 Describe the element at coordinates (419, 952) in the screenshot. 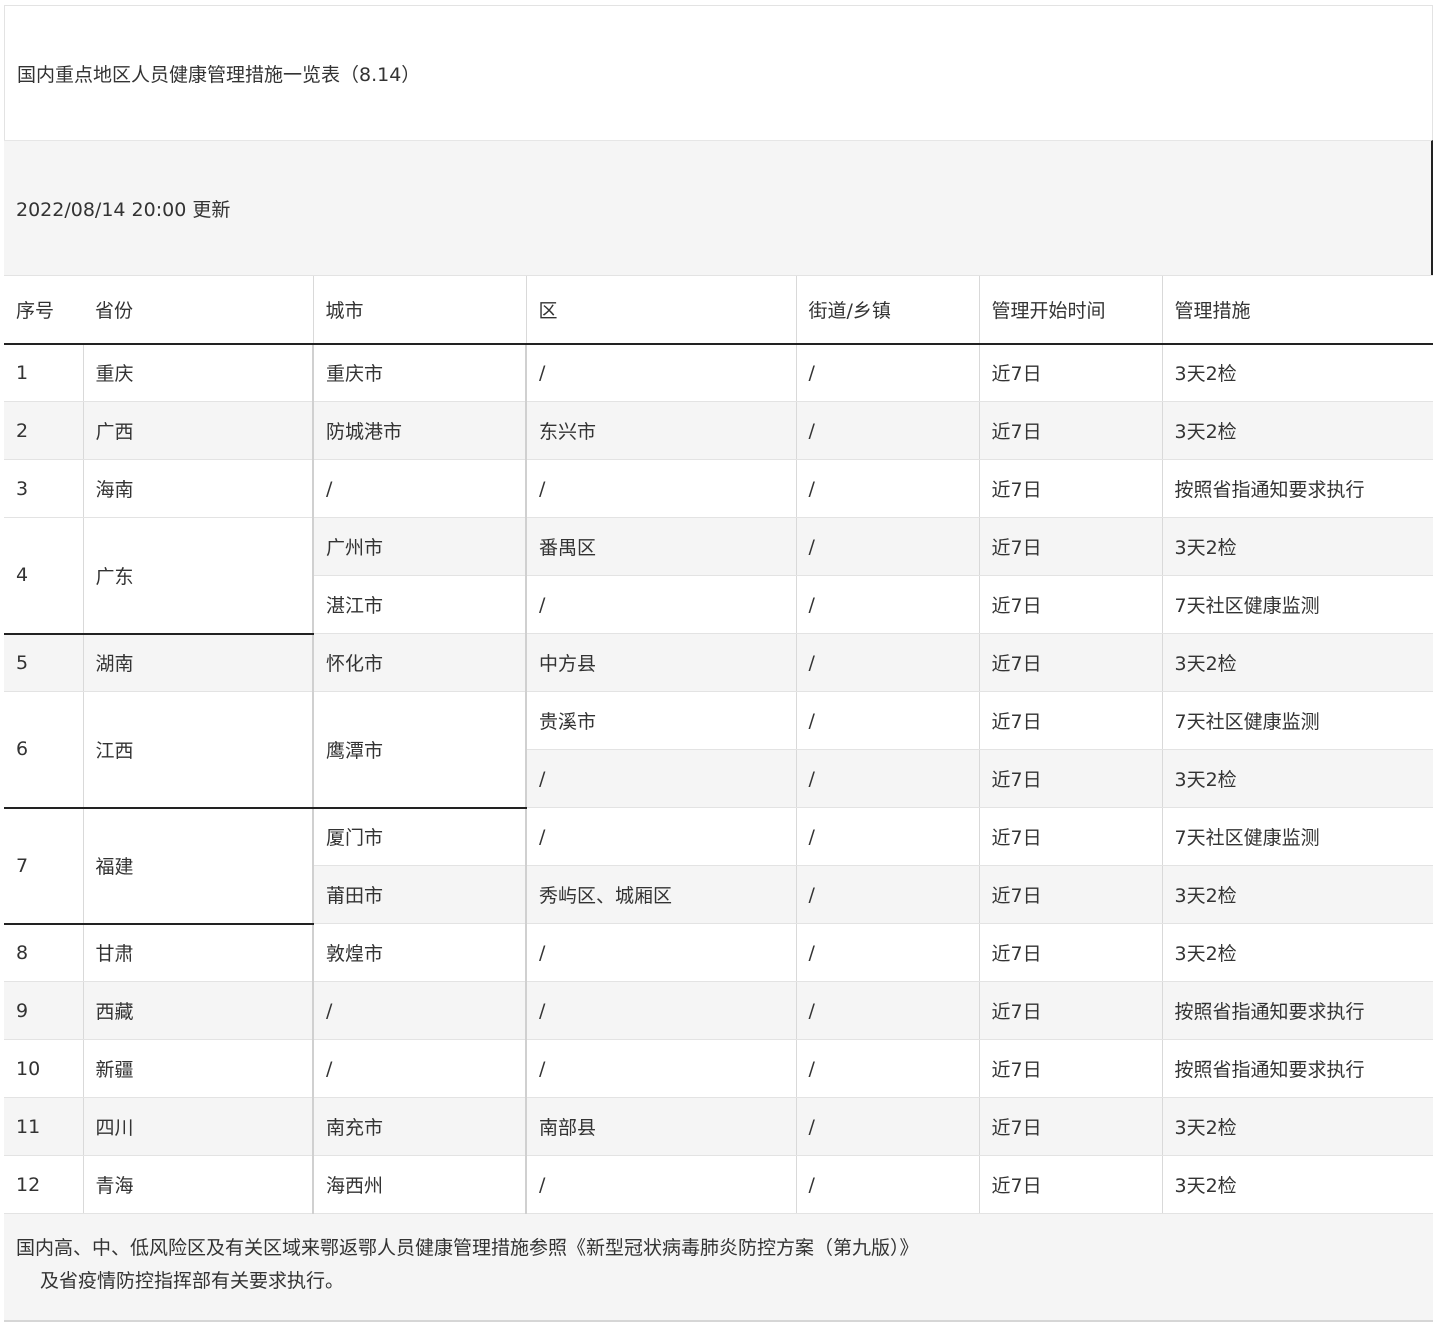

I see `cell-city: 敦煌市` at that location.